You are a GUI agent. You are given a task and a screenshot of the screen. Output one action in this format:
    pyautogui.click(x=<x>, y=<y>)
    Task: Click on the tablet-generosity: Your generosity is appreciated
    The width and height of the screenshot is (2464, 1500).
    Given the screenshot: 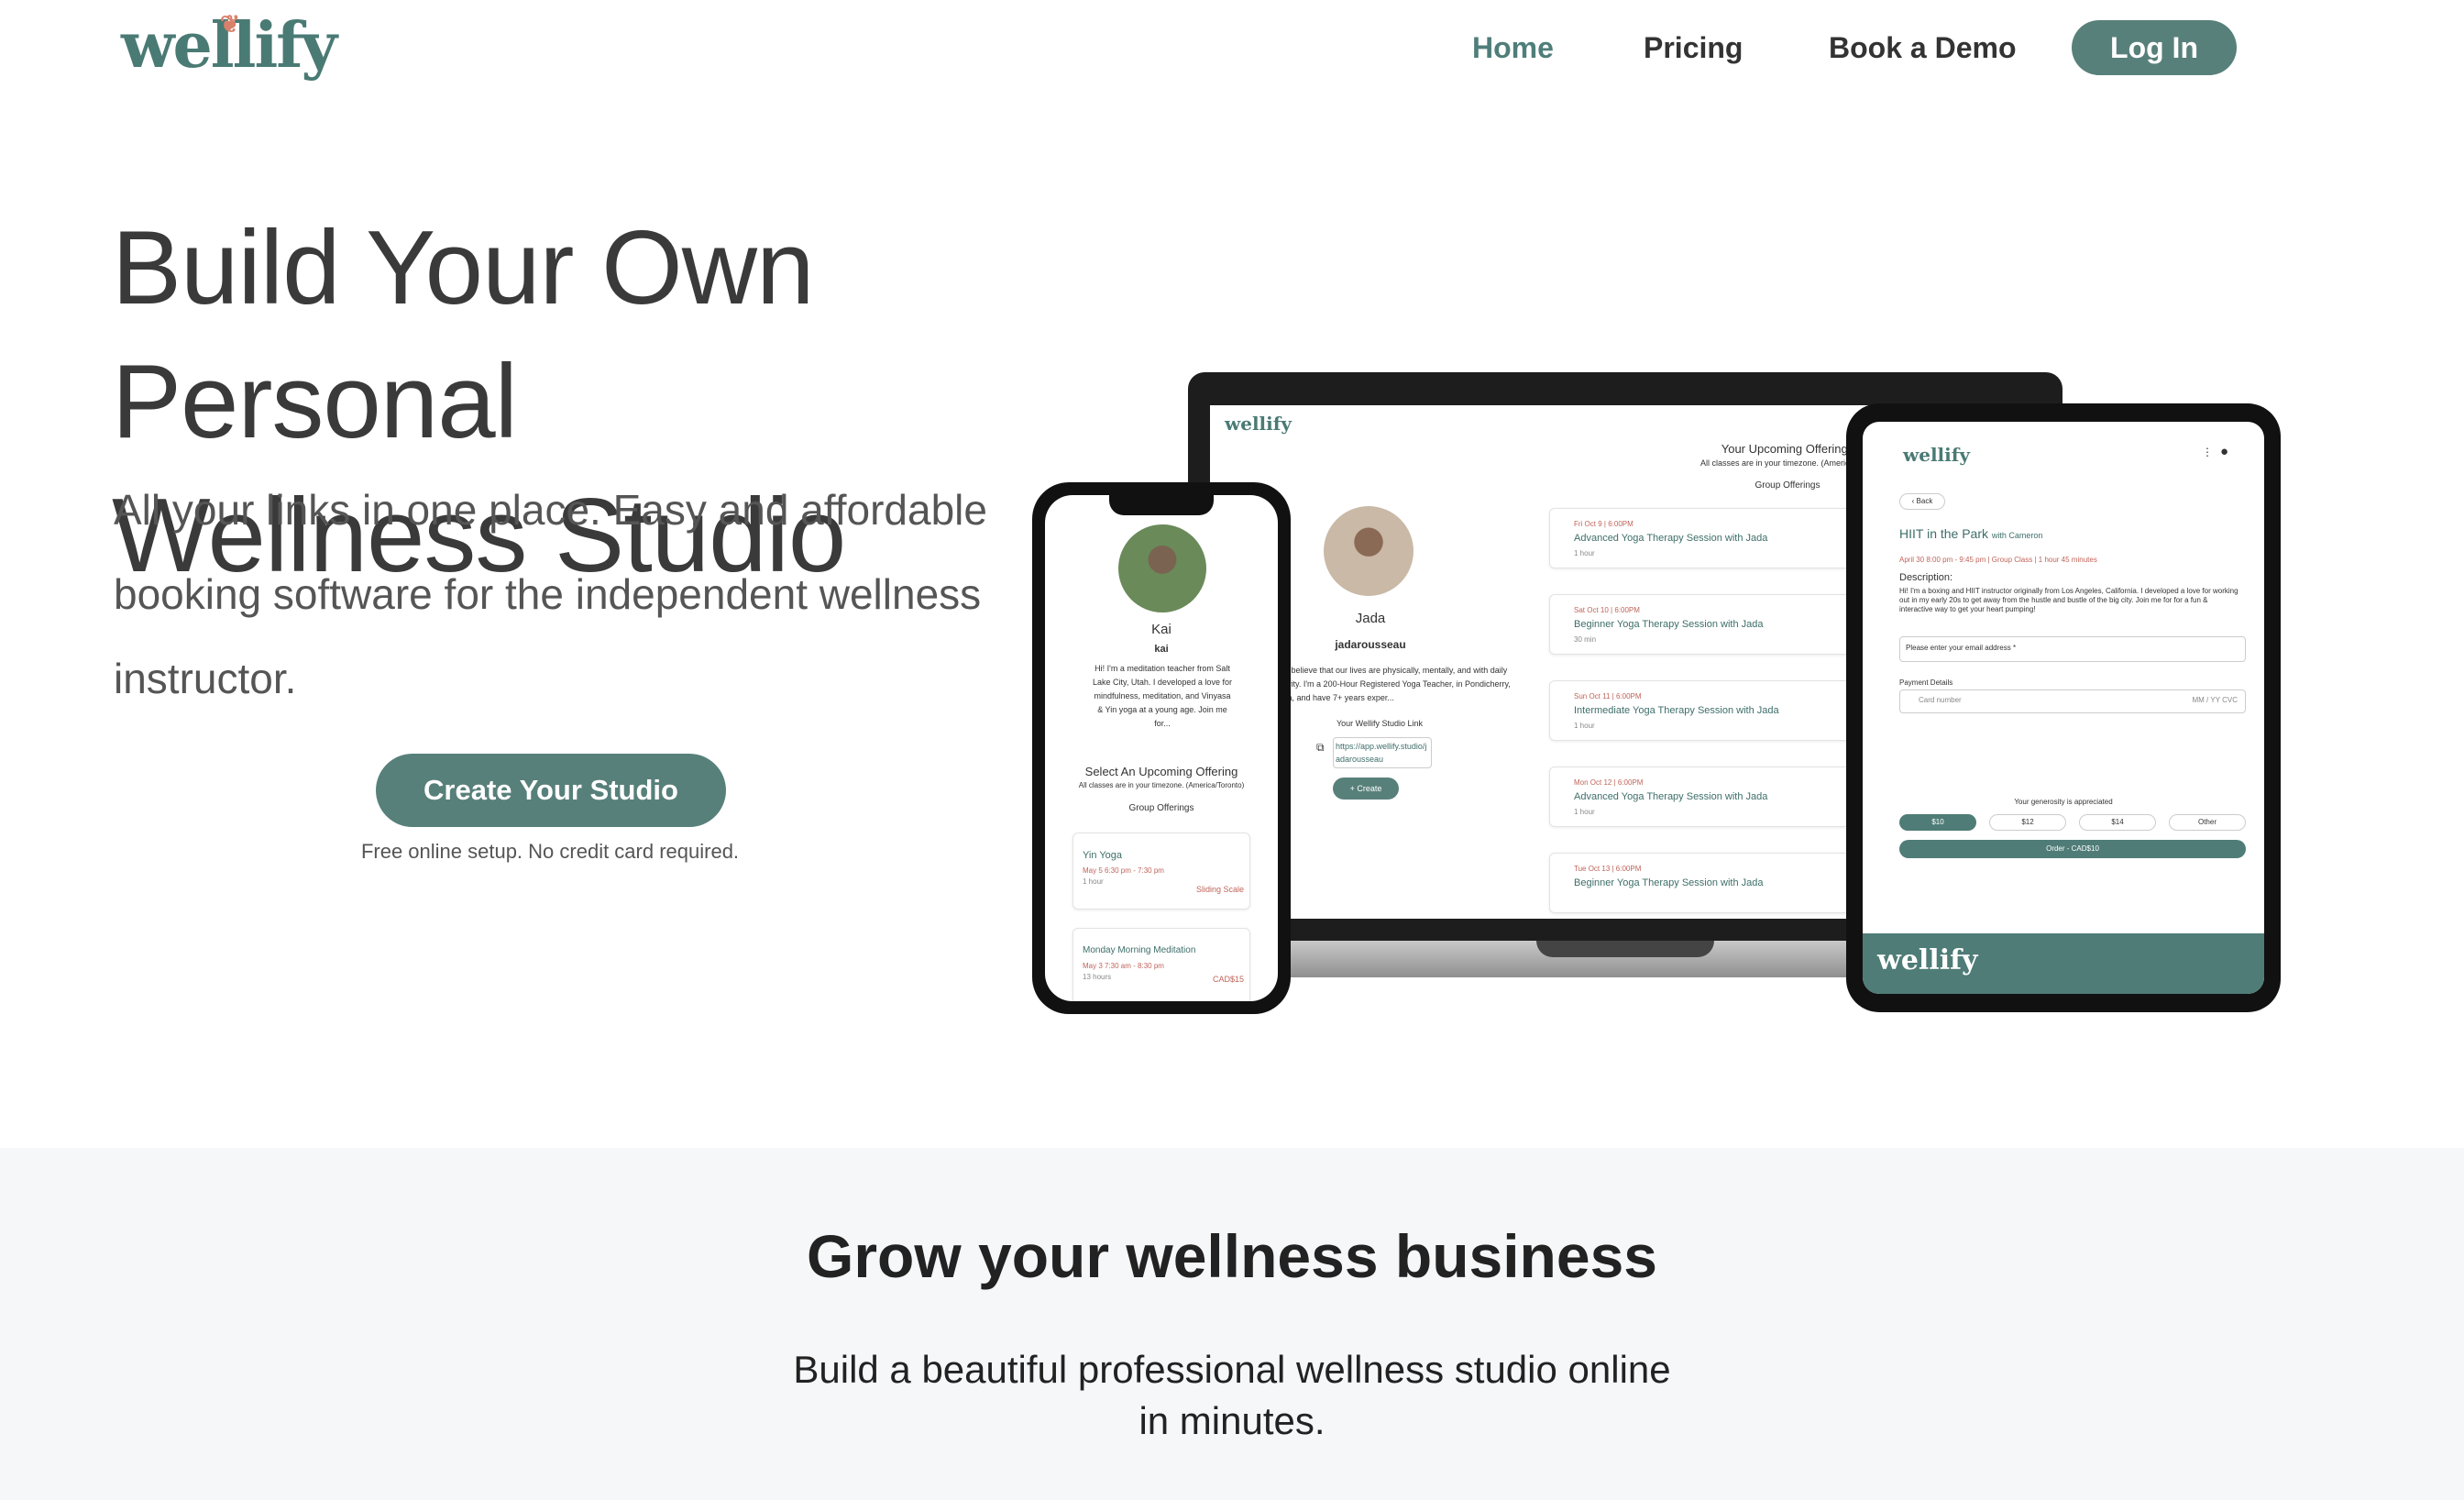 What is the action you would take?
    pyautogui.click(x=2063, y=802)
    